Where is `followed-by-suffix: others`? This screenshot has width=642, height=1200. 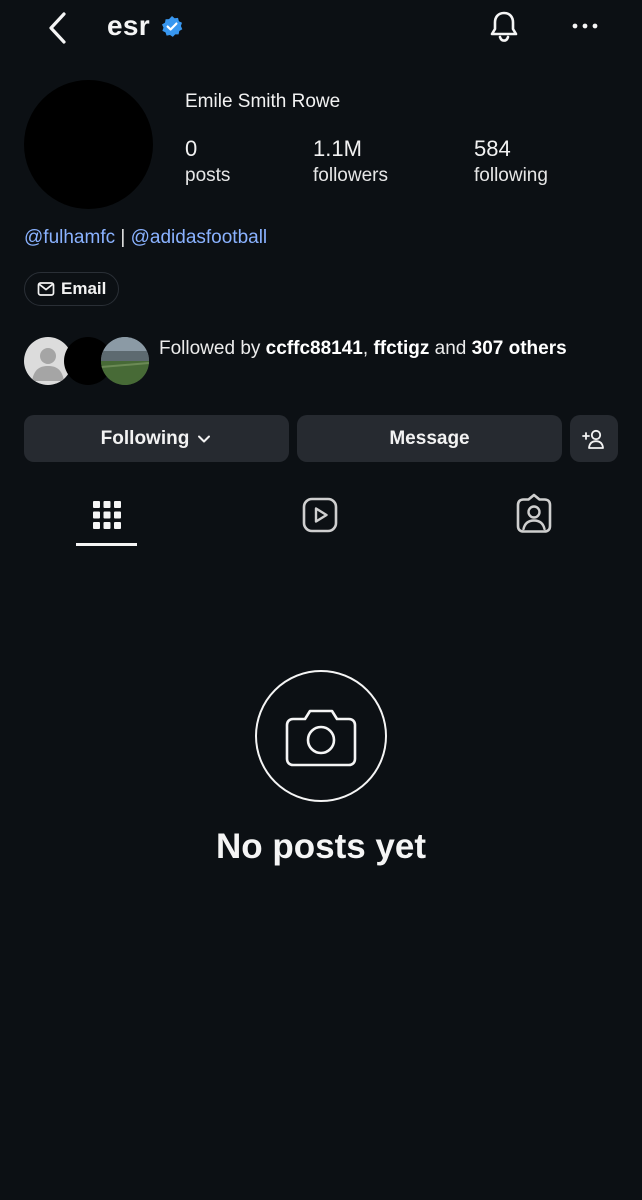
followed-by-suffix: others is located at coordinates (535, 348).